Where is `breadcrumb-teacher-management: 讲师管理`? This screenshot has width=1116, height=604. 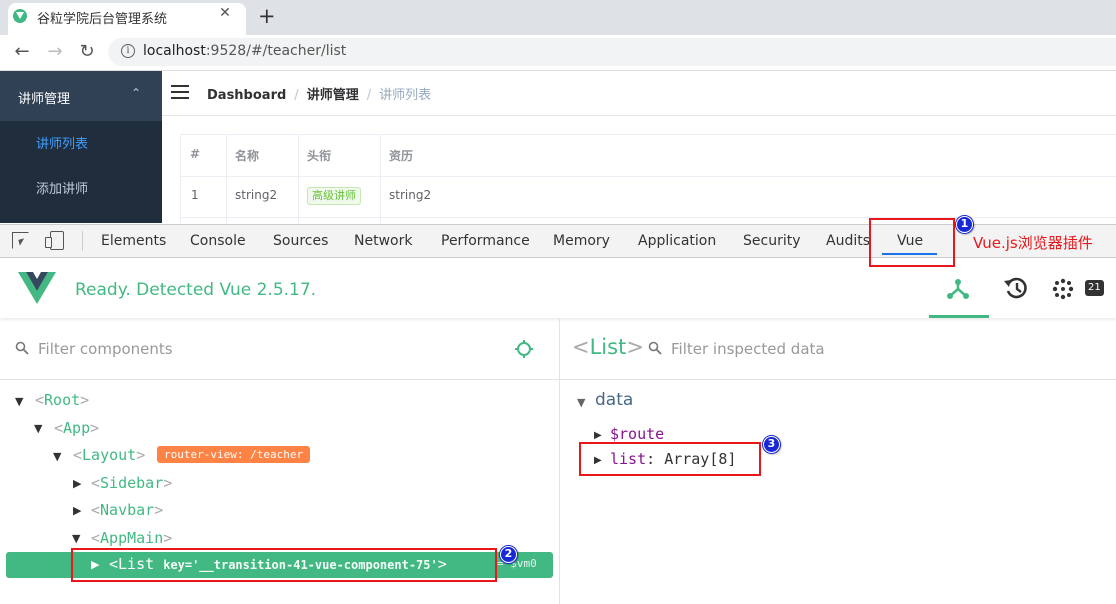 breadcrumb-teacher-management: 讲师管理 is located at coordinates (333, 95).